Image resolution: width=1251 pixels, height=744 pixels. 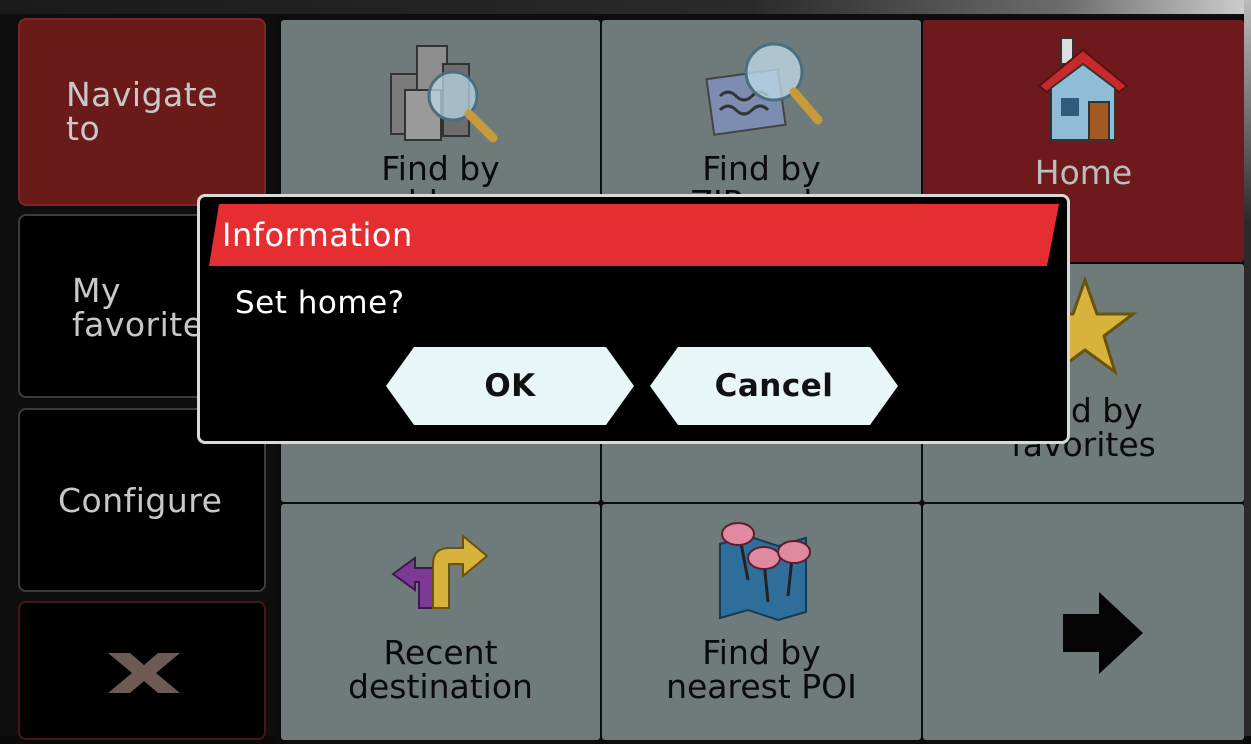 What do you see at coordinates (440, 669) in the screenshot?
I see `recent-destination-label: Recent destination` at bounding box center [440, 669].